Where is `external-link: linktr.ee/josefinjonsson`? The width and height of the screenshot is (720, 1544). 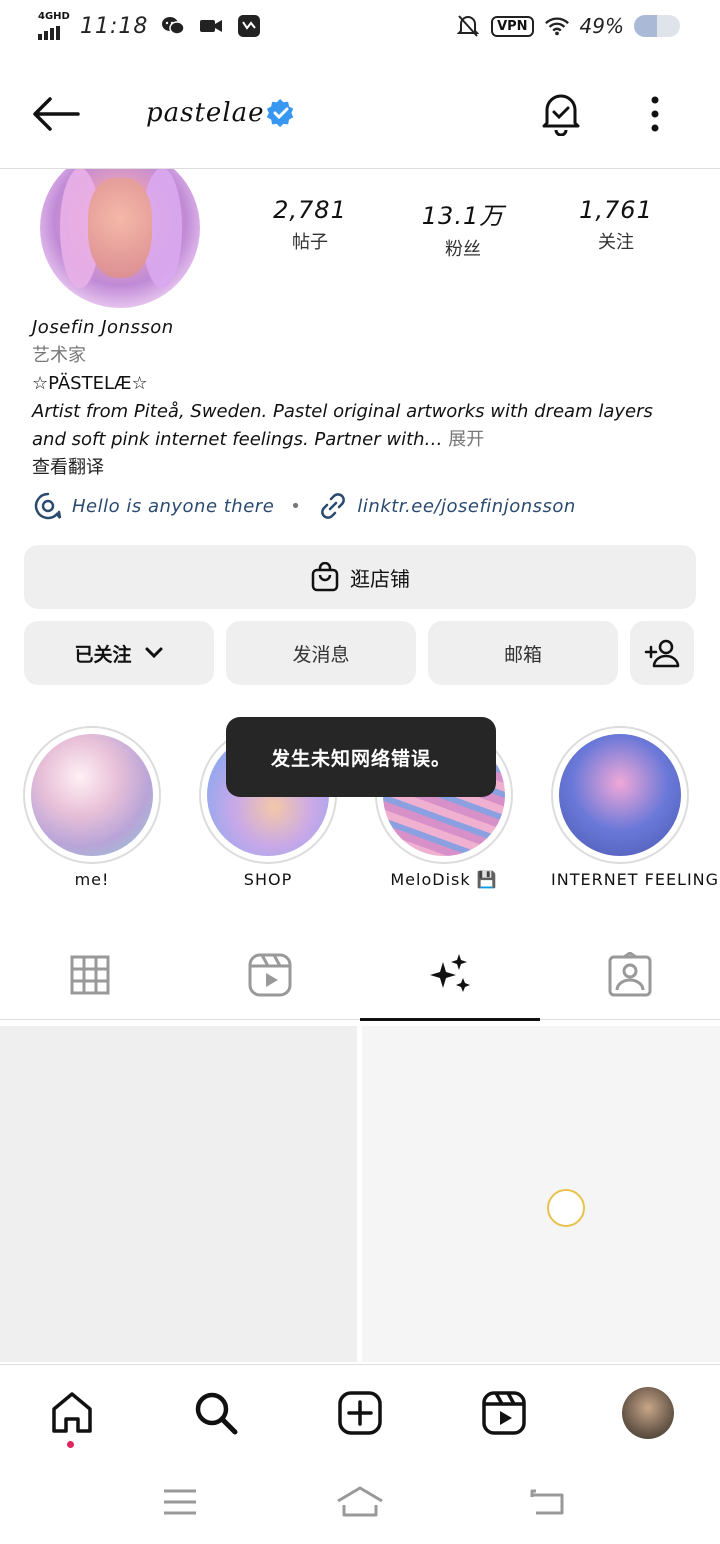 external-link: linktr.ee/josefinjonsson is located at coordinates (466, 506).